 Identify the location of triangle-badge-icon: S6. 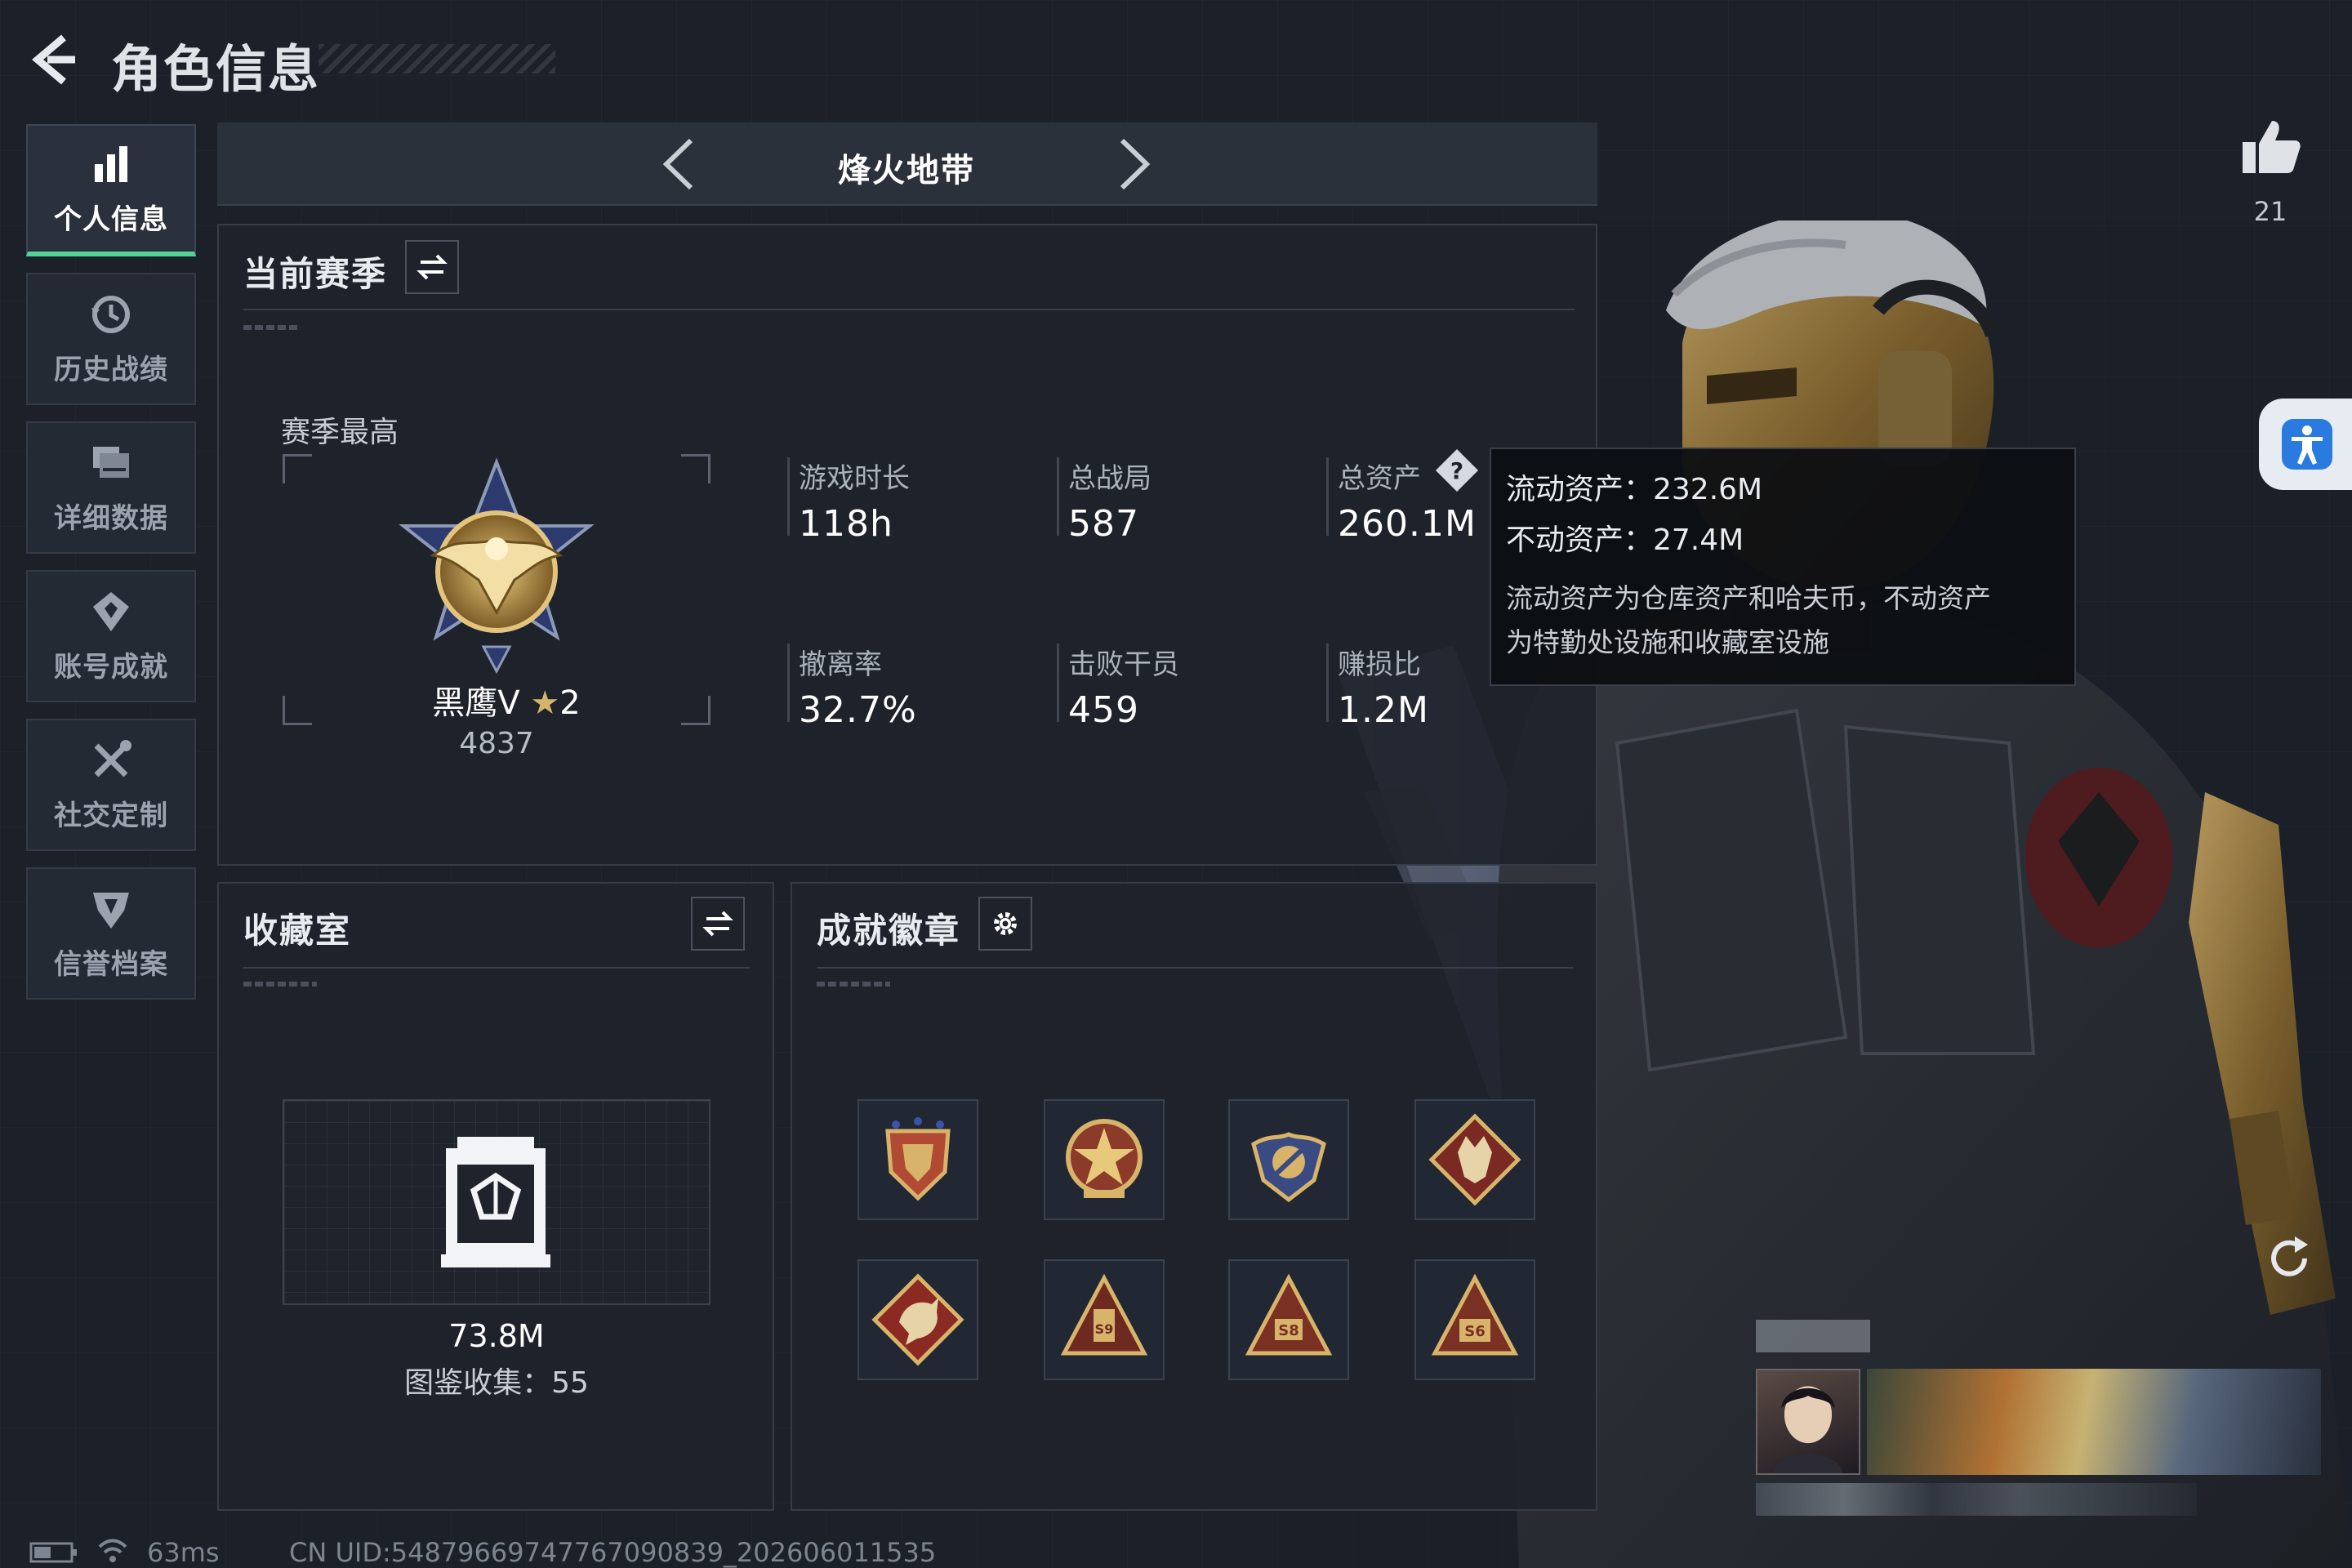
(1475, 1314).